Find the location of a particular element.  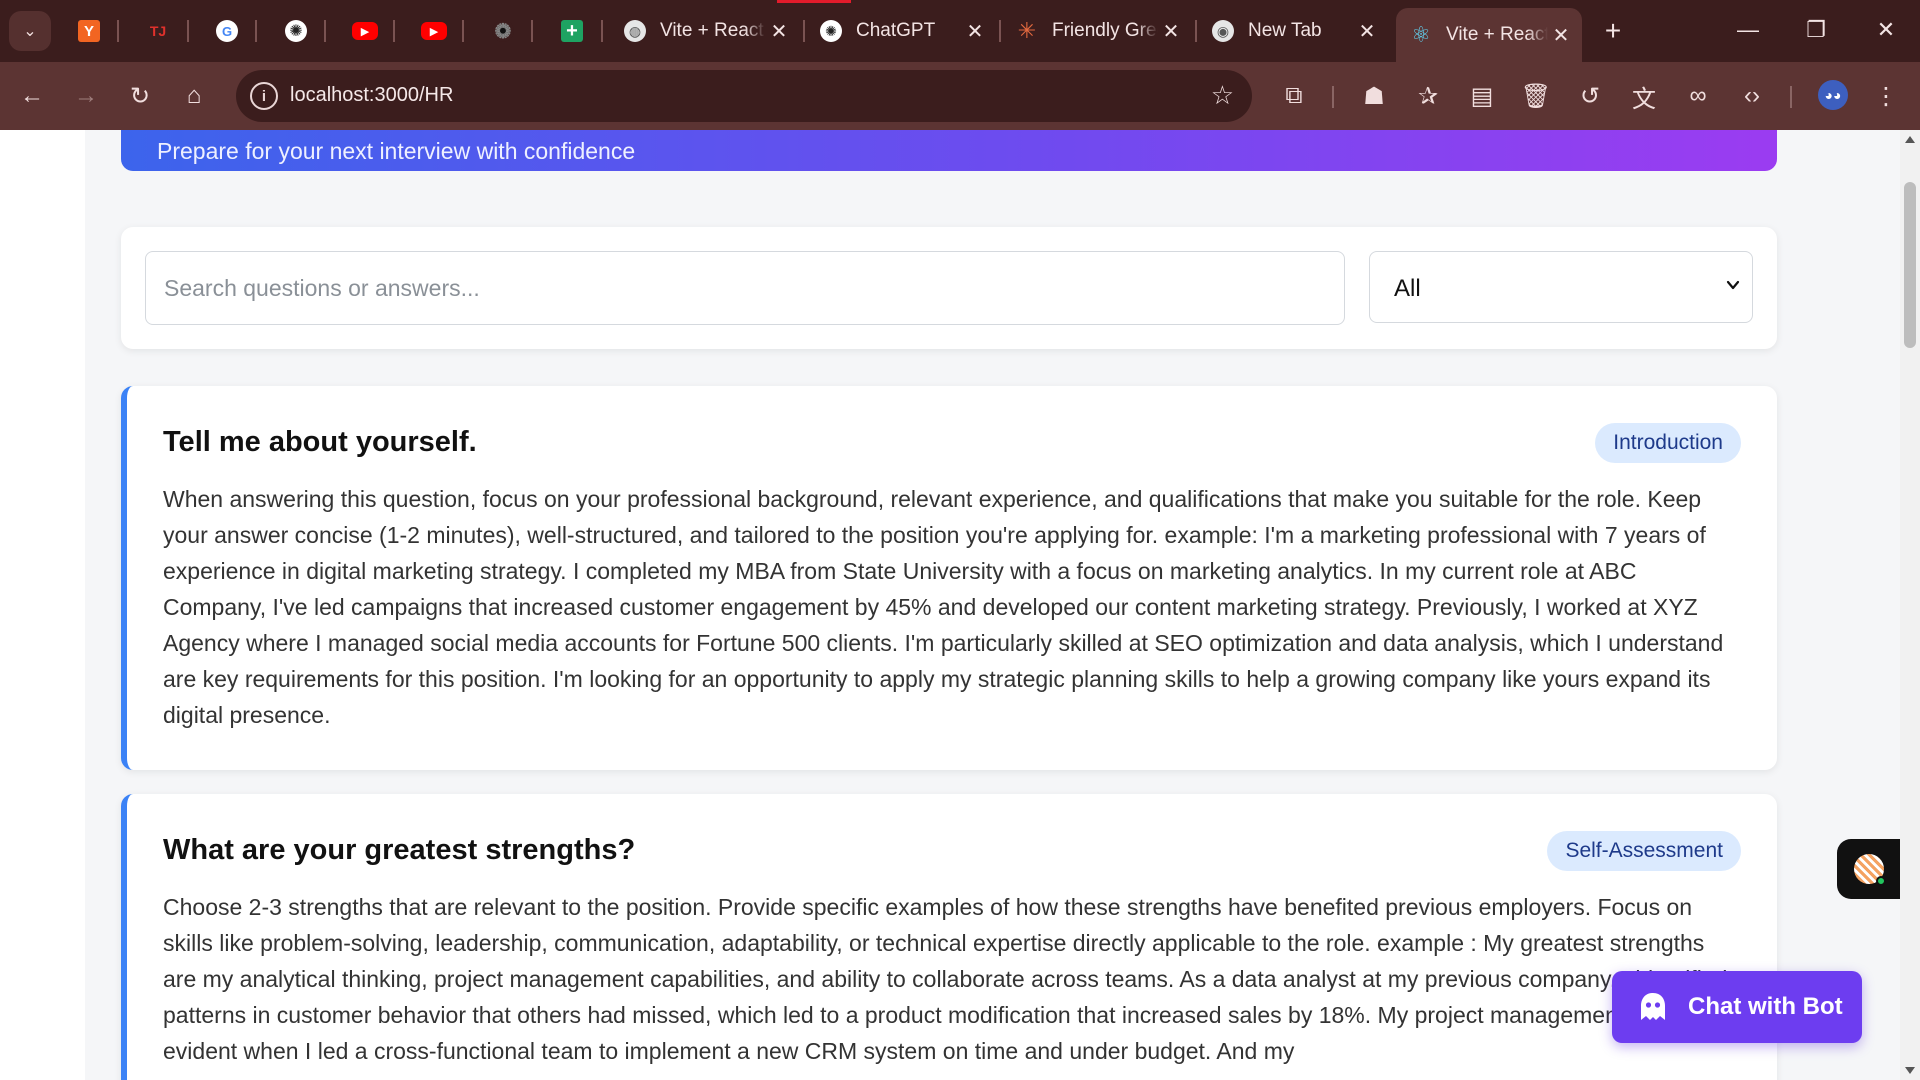

menu-button: ⋮ is located at coordinates (1886, 96).